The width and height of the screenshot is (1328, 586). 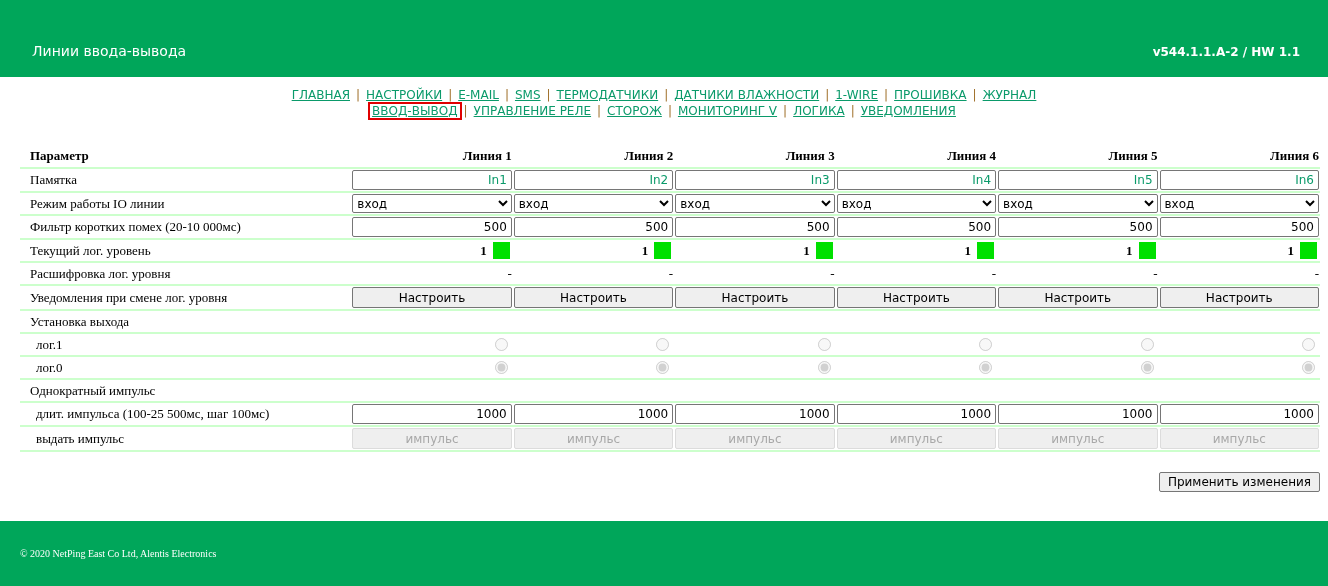 What do you see at coordinates (1078, 180) in the screenshot?
I see `memo-field: In5` at bounding box center [1078, 180].